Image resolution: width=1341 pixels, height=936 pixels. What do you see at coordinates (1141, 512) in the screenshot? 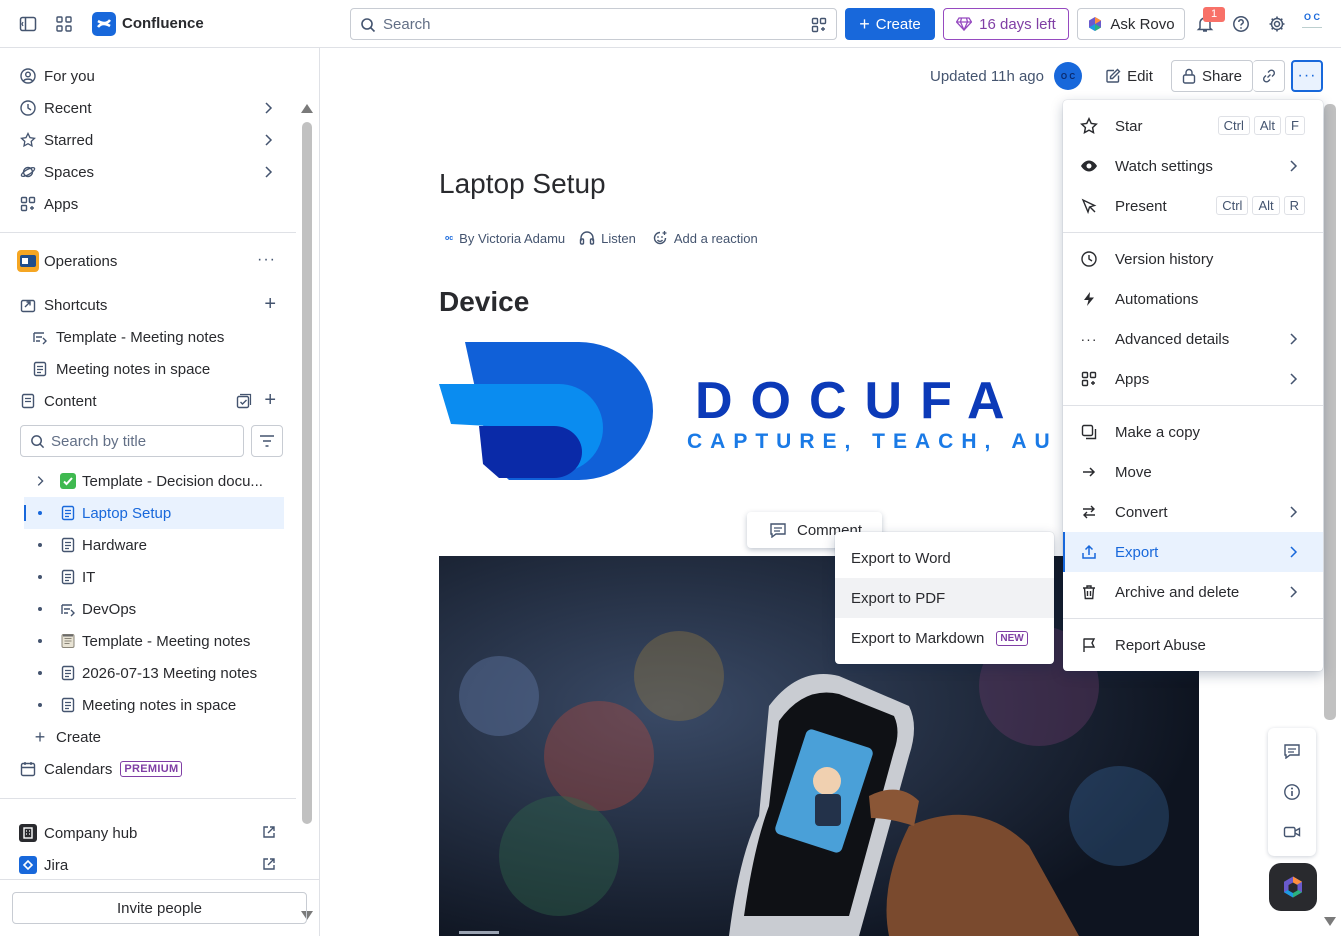
I see `menu-item-label: Convert` at bounding box center [1141, 512].